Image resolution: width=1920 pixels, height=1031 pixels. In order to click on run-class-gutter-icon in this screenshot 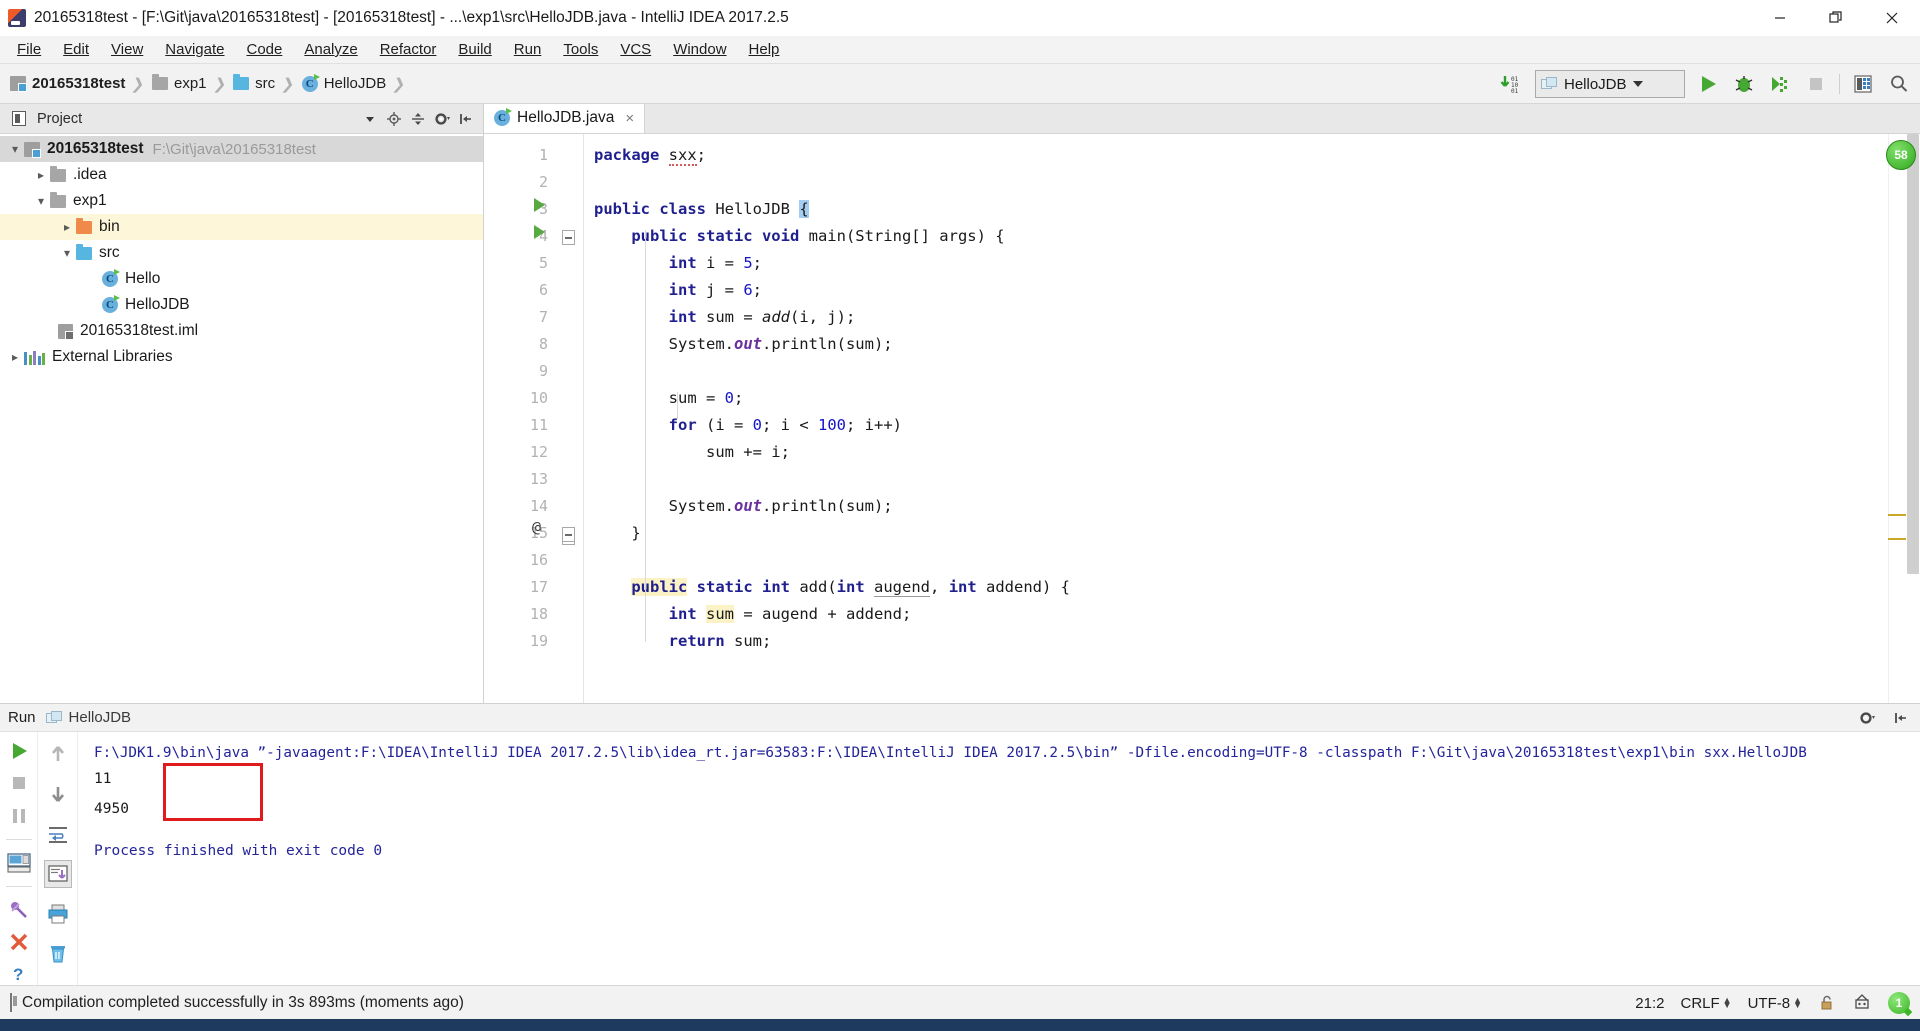, I will do `click(539, 205)`.